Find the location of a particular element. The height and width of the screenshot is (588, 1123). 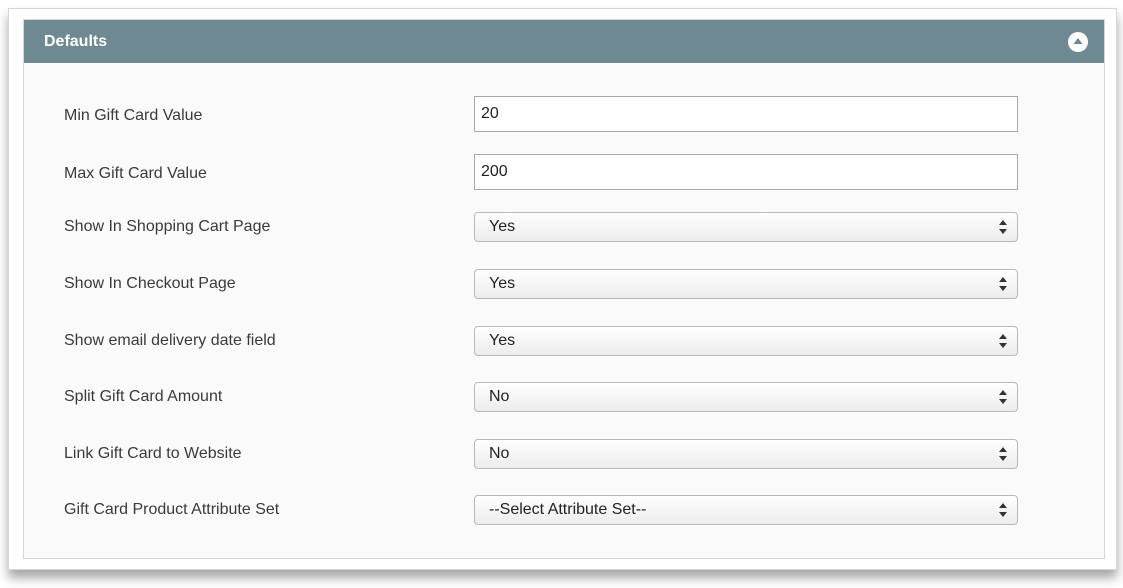

panel-title: Defaults is located at coordinates (76, 41).